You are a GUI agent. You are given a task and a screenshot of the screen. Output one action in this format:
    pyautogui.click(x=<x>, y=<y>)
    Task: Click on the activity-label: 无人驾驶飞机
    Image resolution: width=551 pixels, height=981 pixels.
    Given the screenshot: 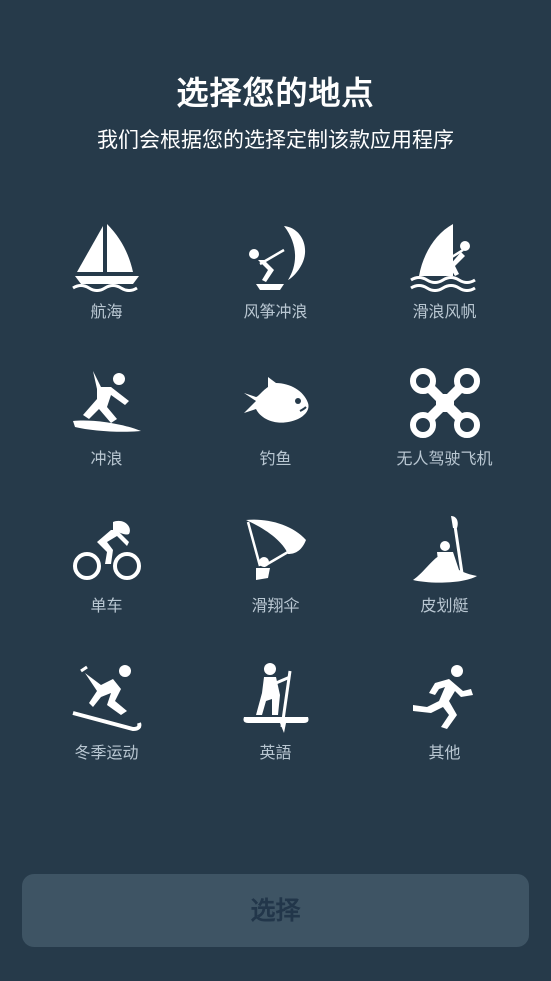 What is the action you would take?
    pyautogui.click(x=444, y=458)
    